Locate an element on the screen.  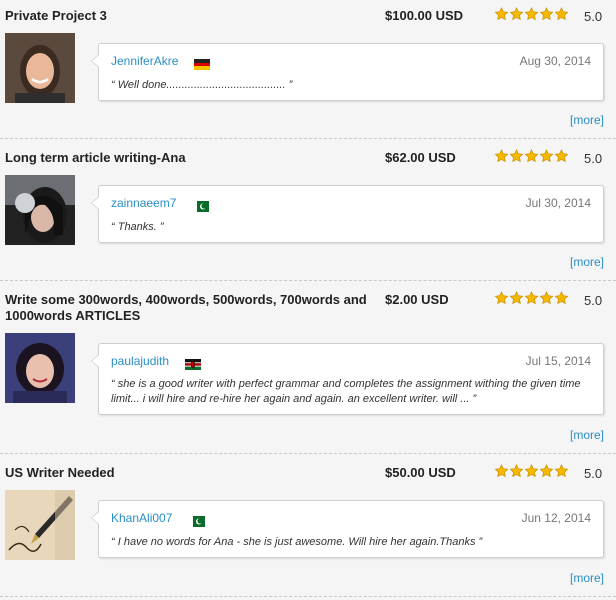
kenya-flag-icon is located at coordinates (193, 363).